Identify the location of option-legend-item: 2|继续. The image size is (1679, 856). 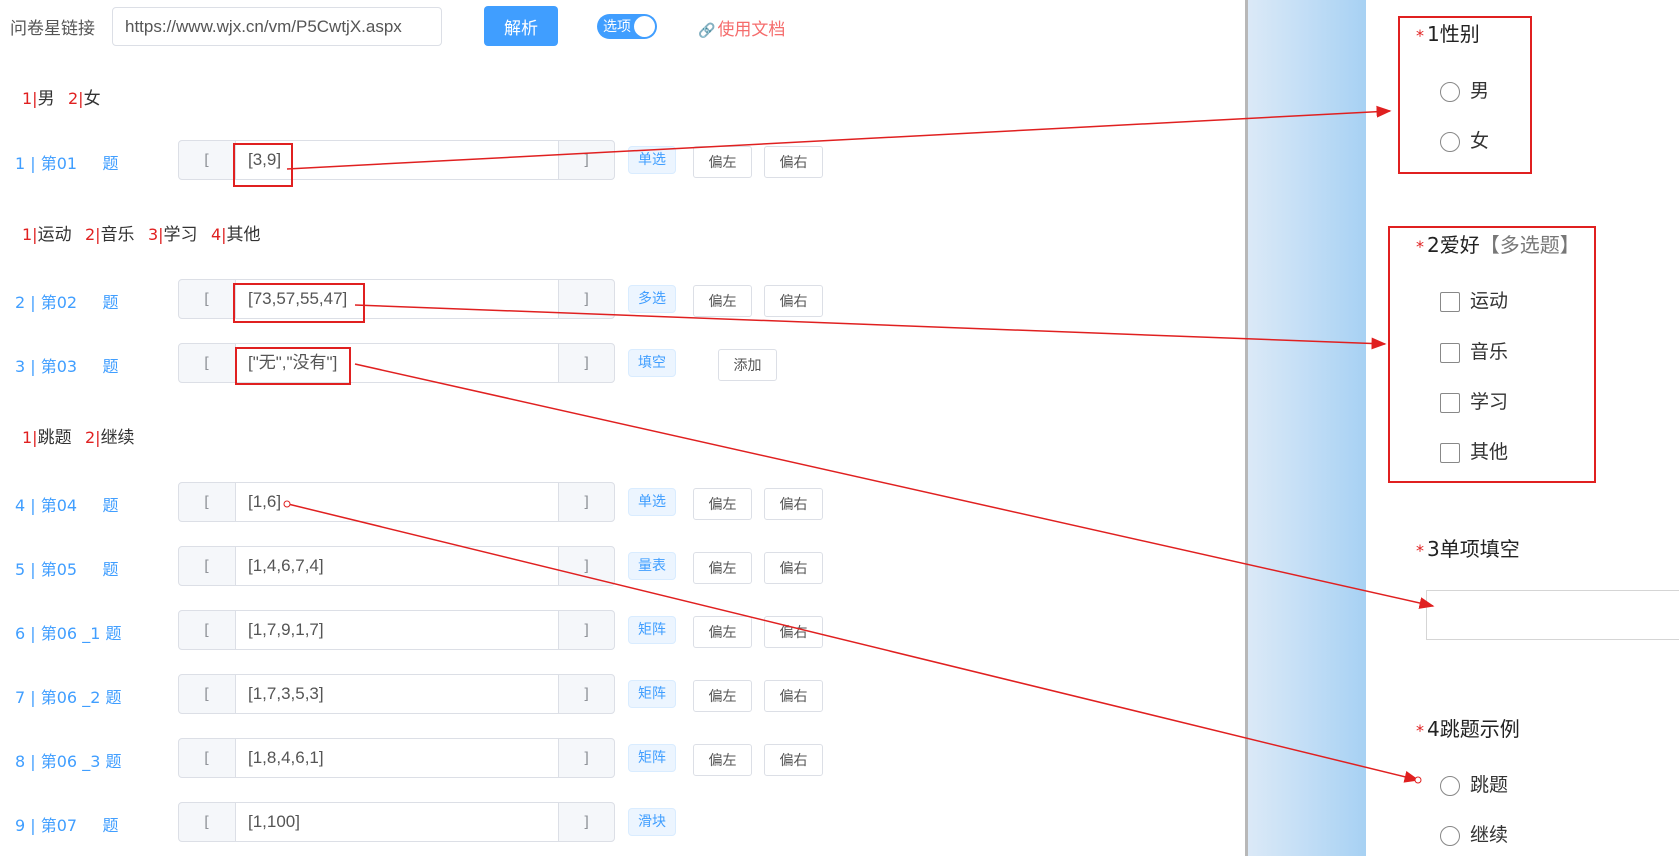
(109, 438).